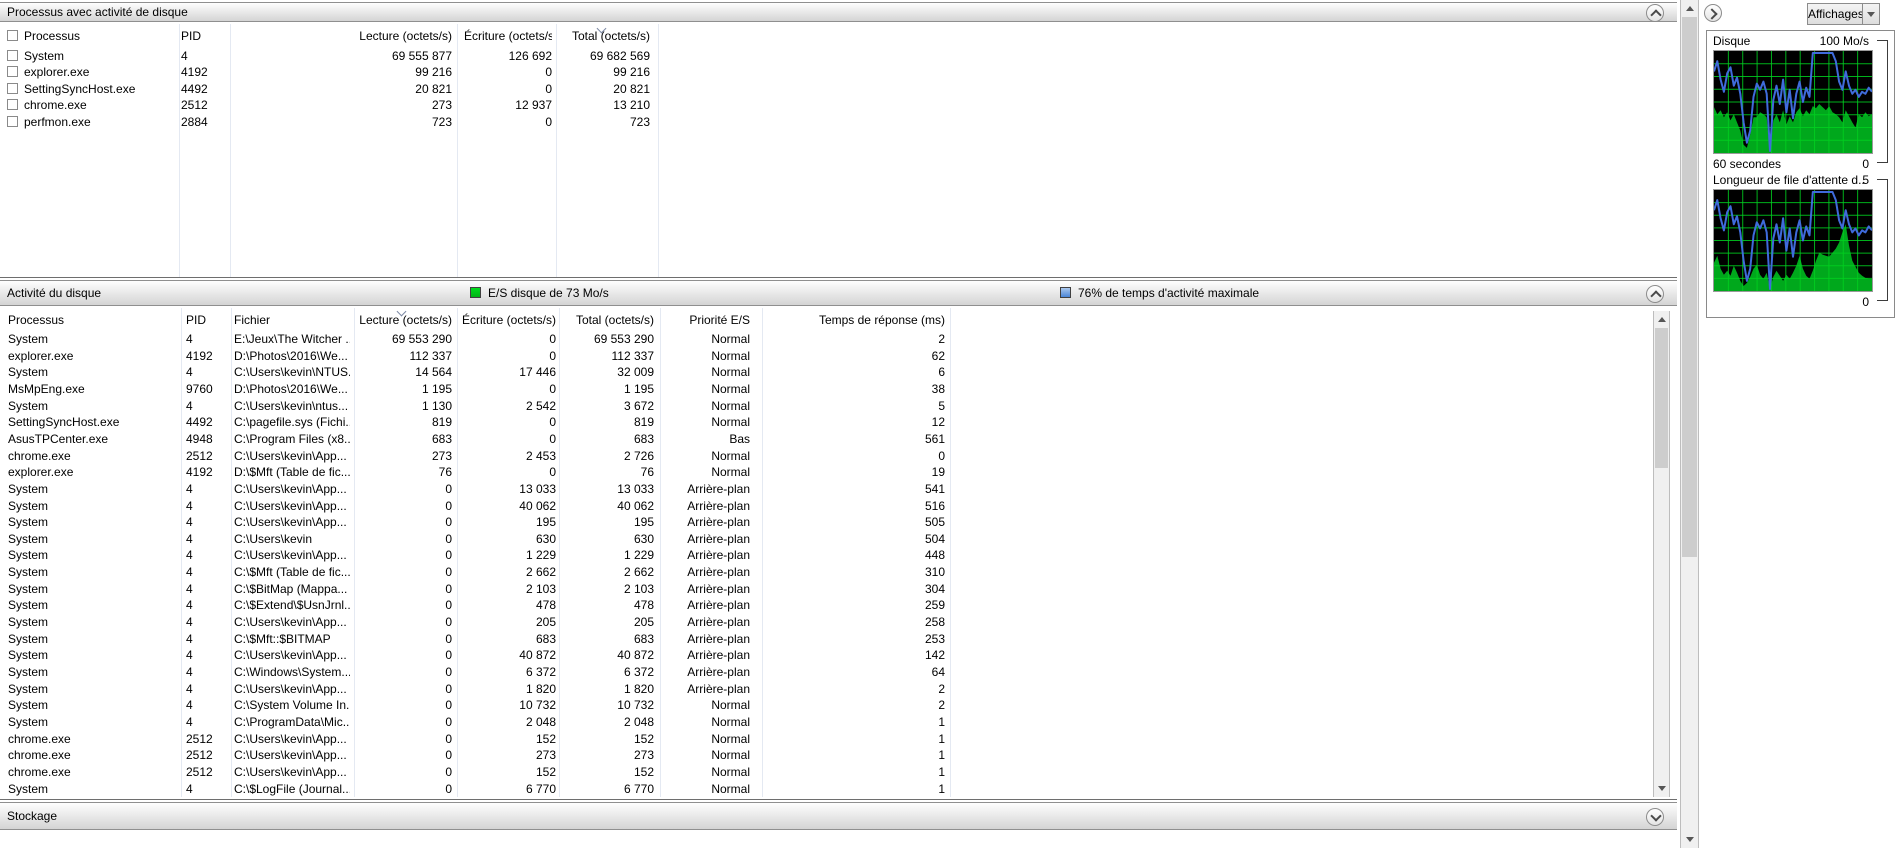  What do you see at coordinates (441, 422) in the screenshot?
I see `cell: 819` at bounding box center [441, 422].